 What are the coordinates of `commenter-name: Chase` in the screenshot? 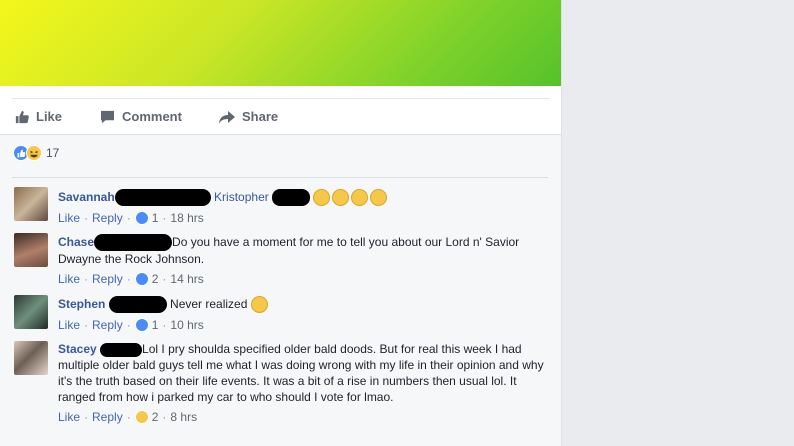 It's located at (76, 242).